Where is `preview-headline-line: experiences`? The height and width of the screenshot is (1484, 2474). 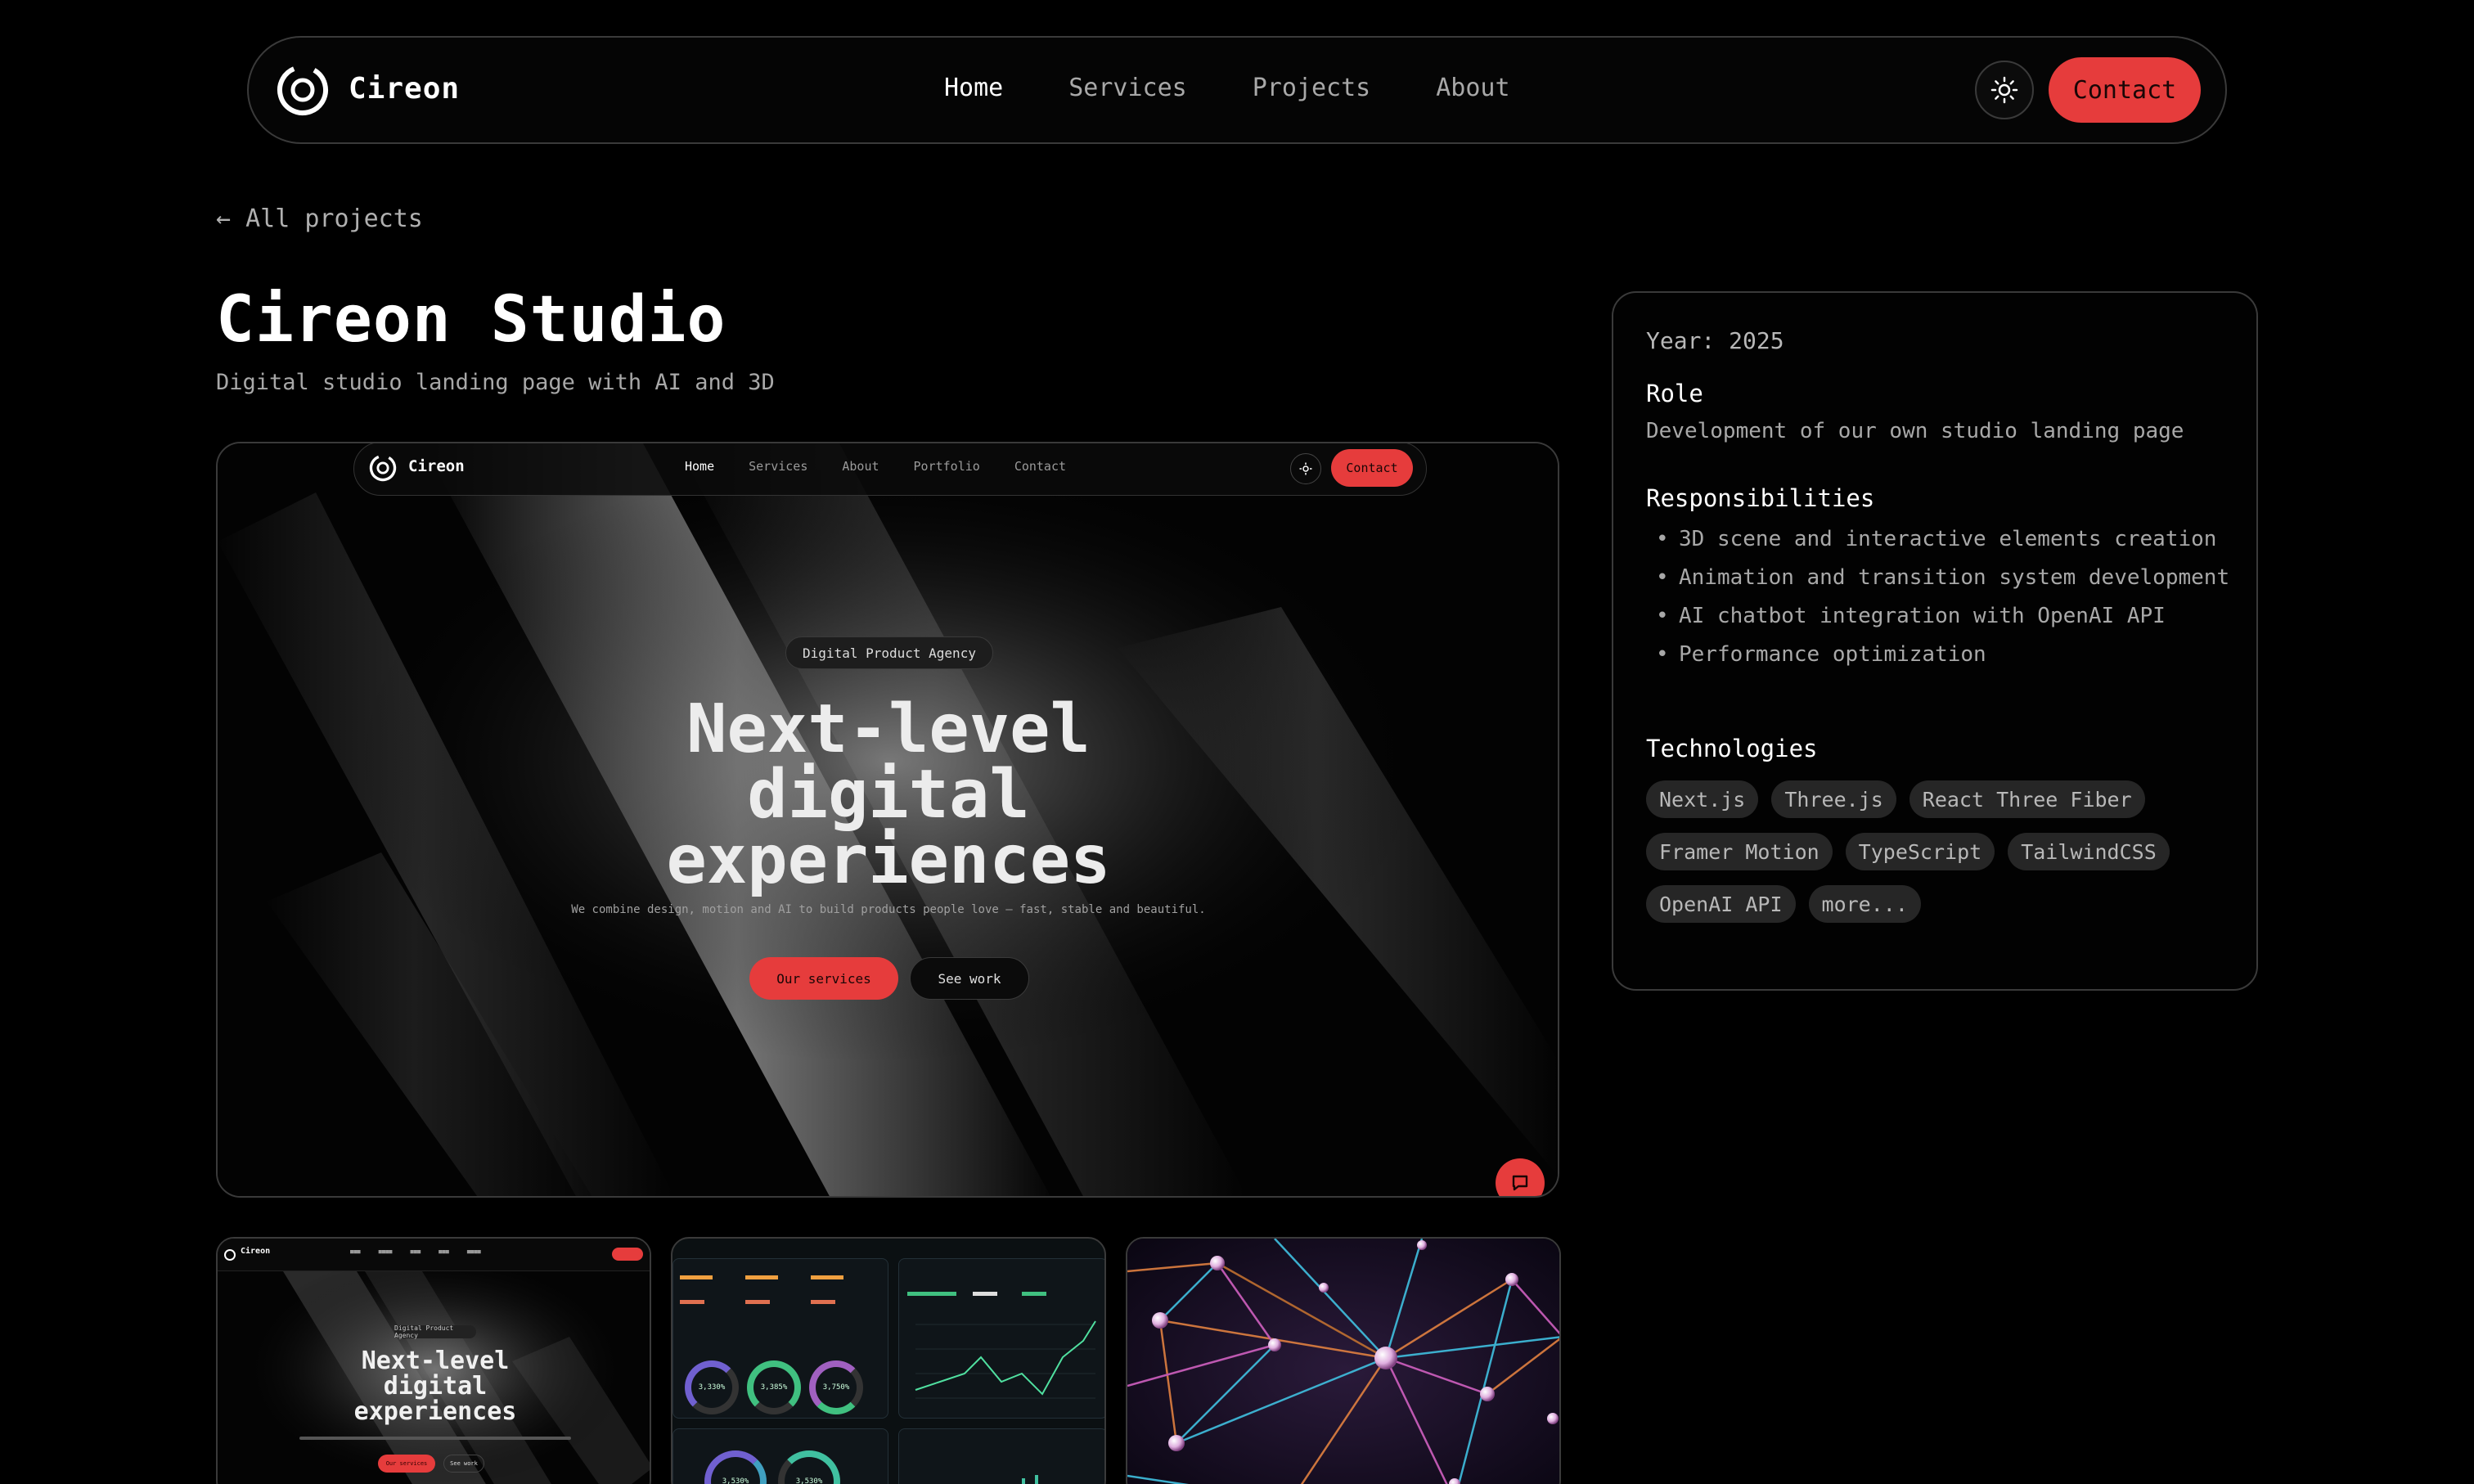 preview-headline-line: experiences is located at coordinates (888, 860).